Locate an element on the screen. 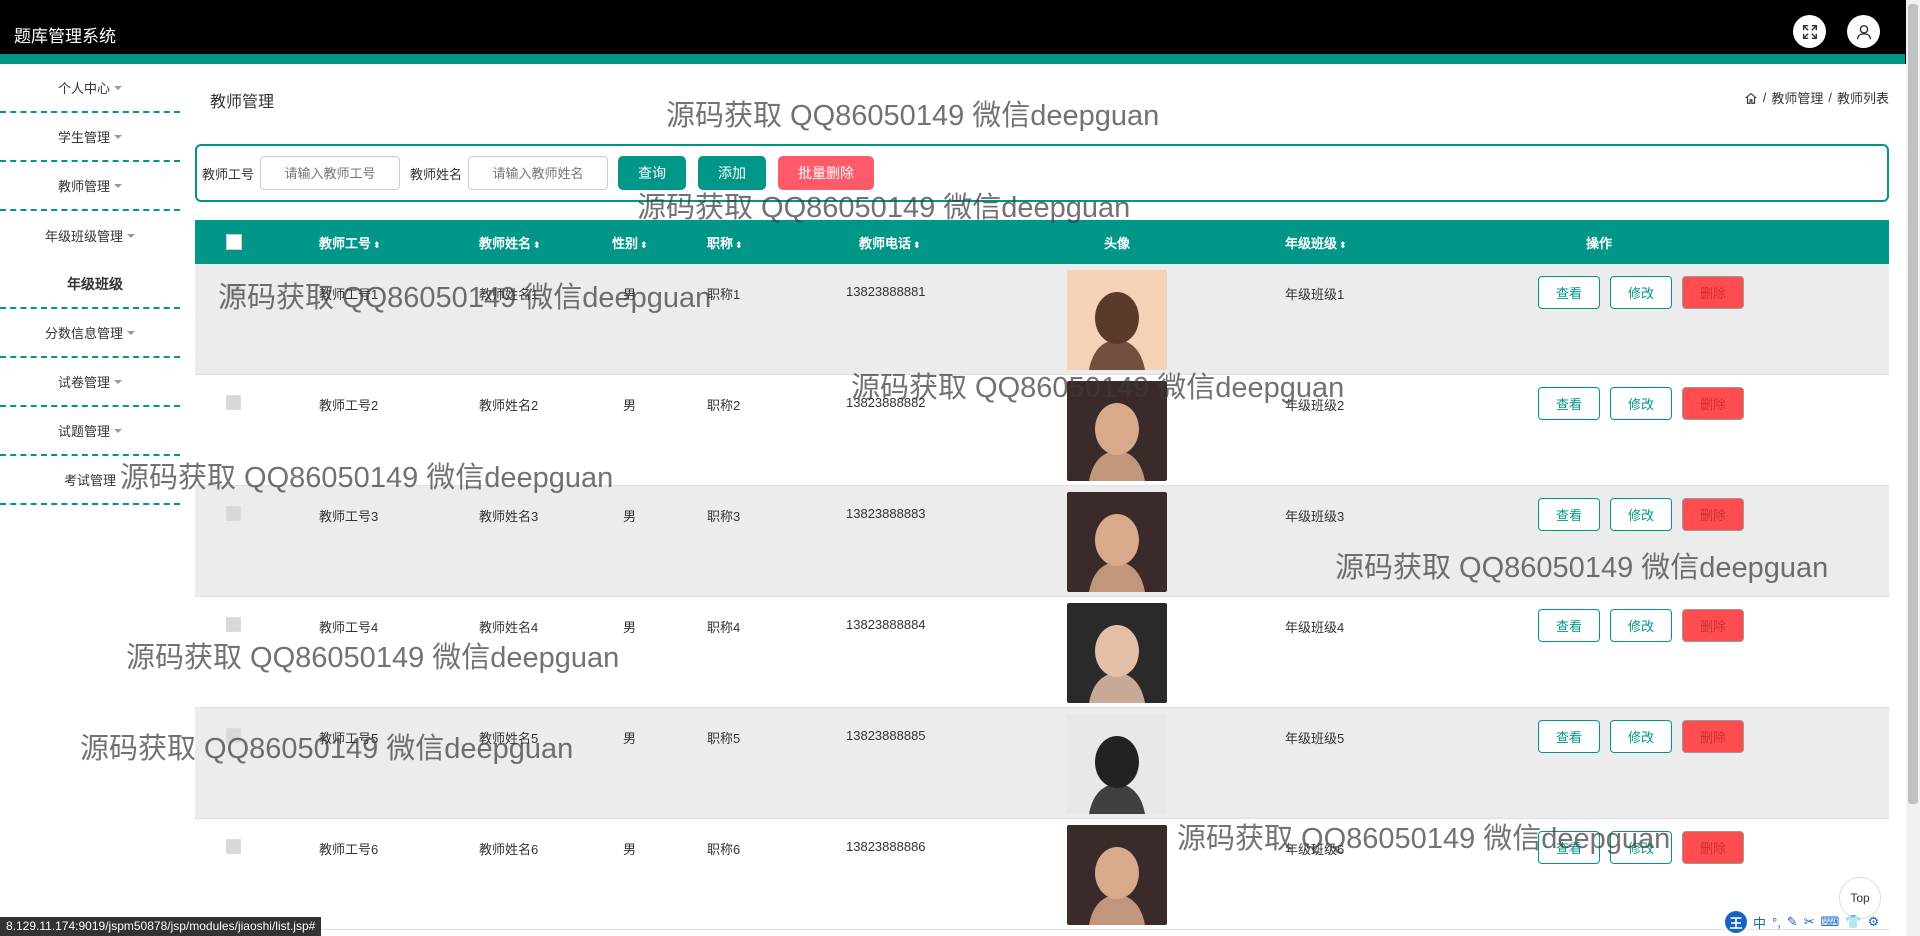 The image size is (1920, 936). pen-icon: ✎ is located at coordinates (1792, 922).